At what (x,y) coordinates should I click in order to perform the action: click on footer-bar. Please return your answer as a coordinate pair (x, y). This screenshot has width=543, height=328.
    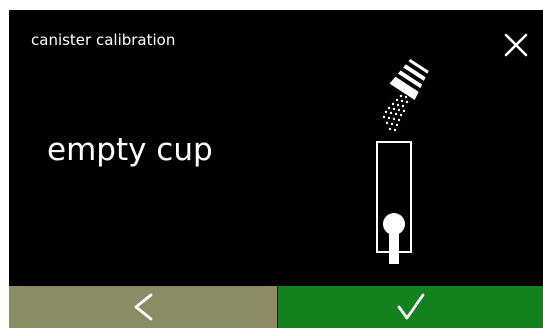
    Looking at the image, I should click on (276, 307).